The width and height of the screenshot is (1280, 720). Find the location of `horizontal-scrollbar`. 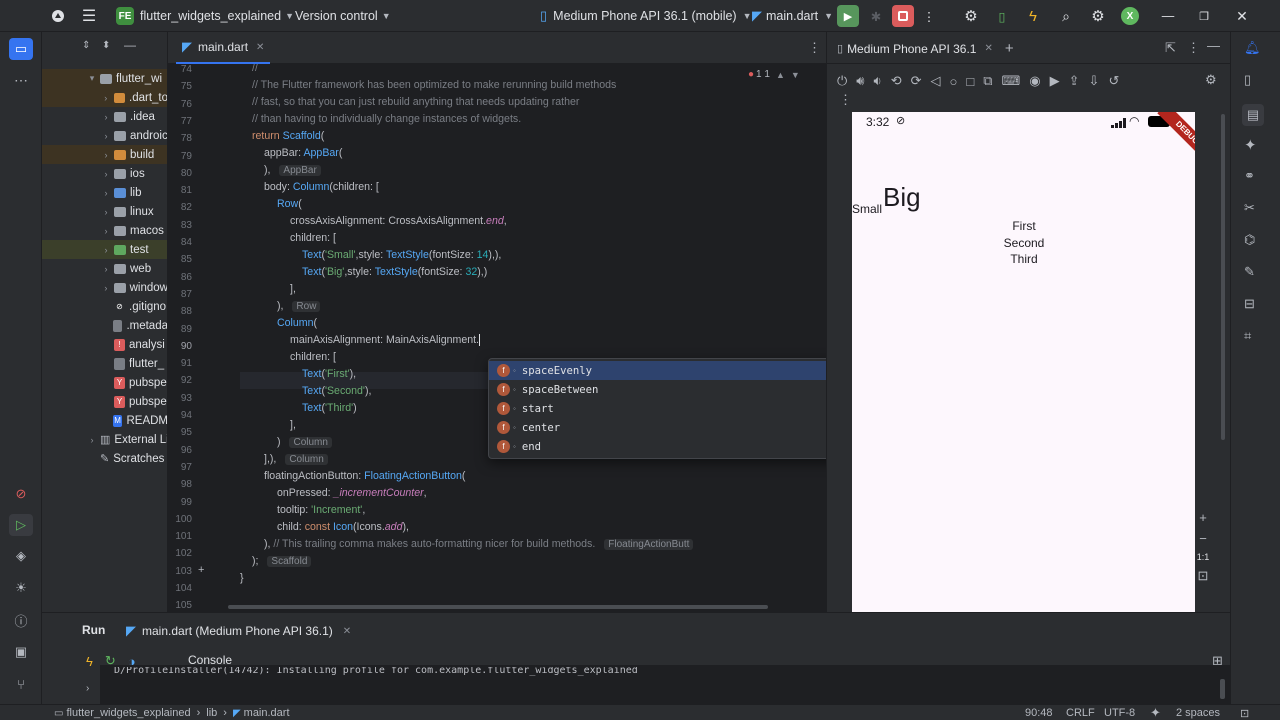

horizontal-scrollbar is located at coordinates (498, 607).